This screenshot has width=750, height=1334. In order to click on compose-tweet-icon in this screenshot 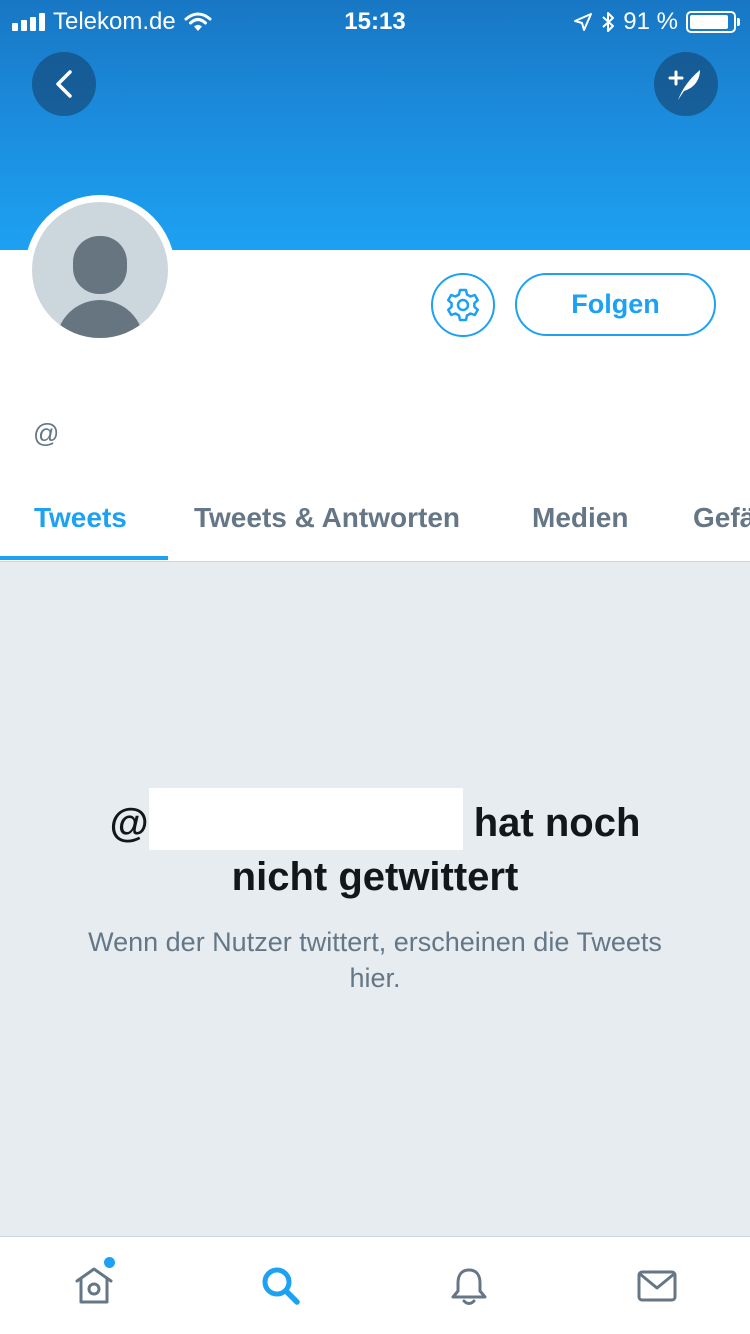, I will do `click(684, 85)`.